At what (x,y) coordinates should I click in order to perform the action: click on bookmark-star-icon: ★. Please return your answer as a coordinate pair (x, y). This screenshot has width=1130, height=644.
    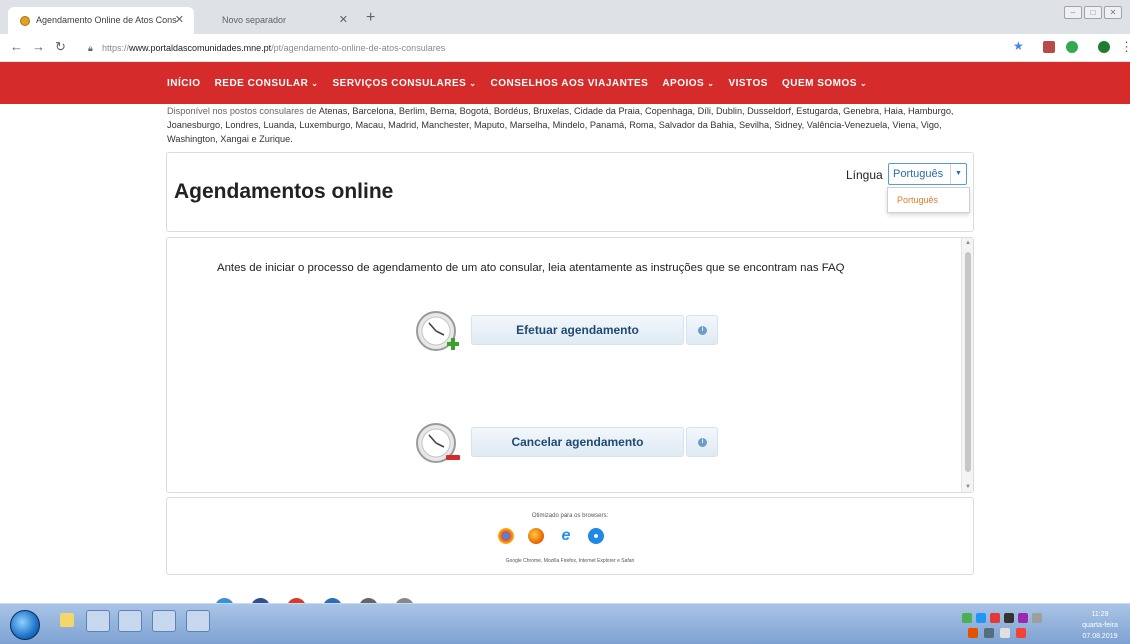
    Looking at the image, I should click on (1018, 46).